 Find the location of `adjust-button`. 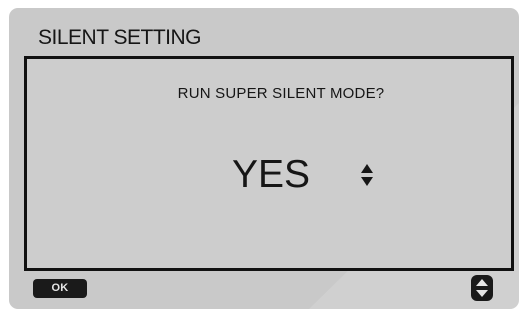

adjust-button is located at coordinates (482, 288).